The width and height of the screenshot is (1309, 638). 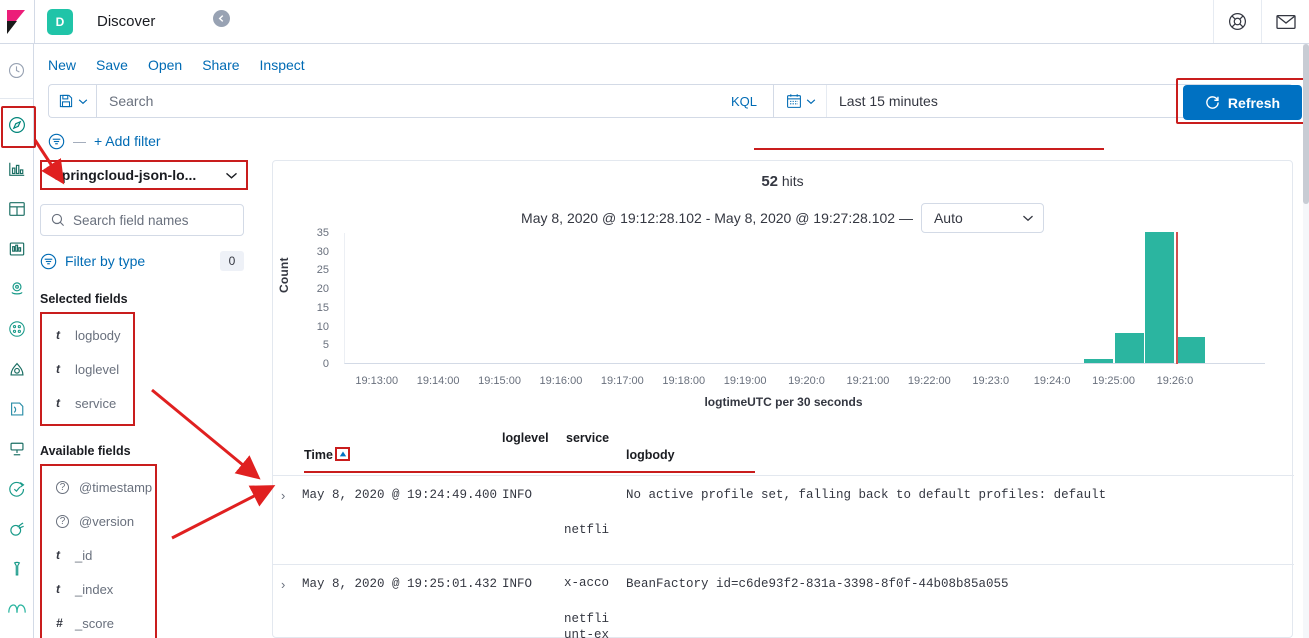 I want to click on list-item: t _index, so click(x=98, y=589).